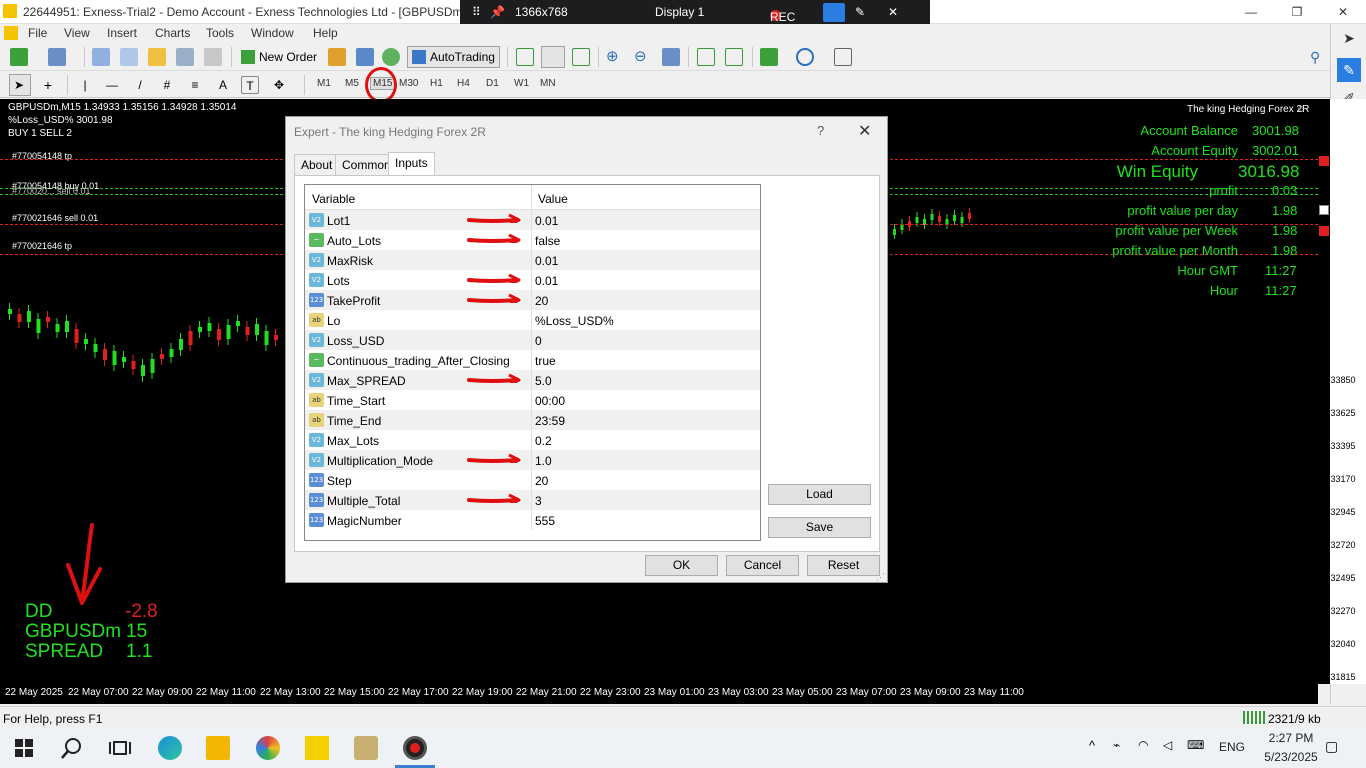 This screenshot has width=1366, height=768. Describe the element at coordinates (415, 748) in the screenshot. I see `recorder-icon` at that location.